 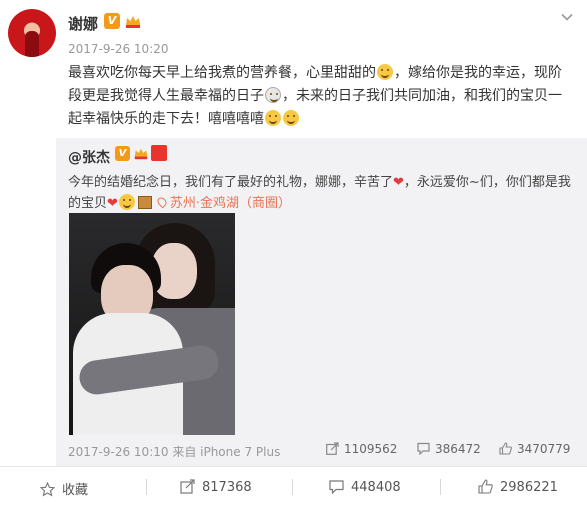 I want to click on location-link: 苏州·金鸡湖（商圈）, so click(x=230, y=203).